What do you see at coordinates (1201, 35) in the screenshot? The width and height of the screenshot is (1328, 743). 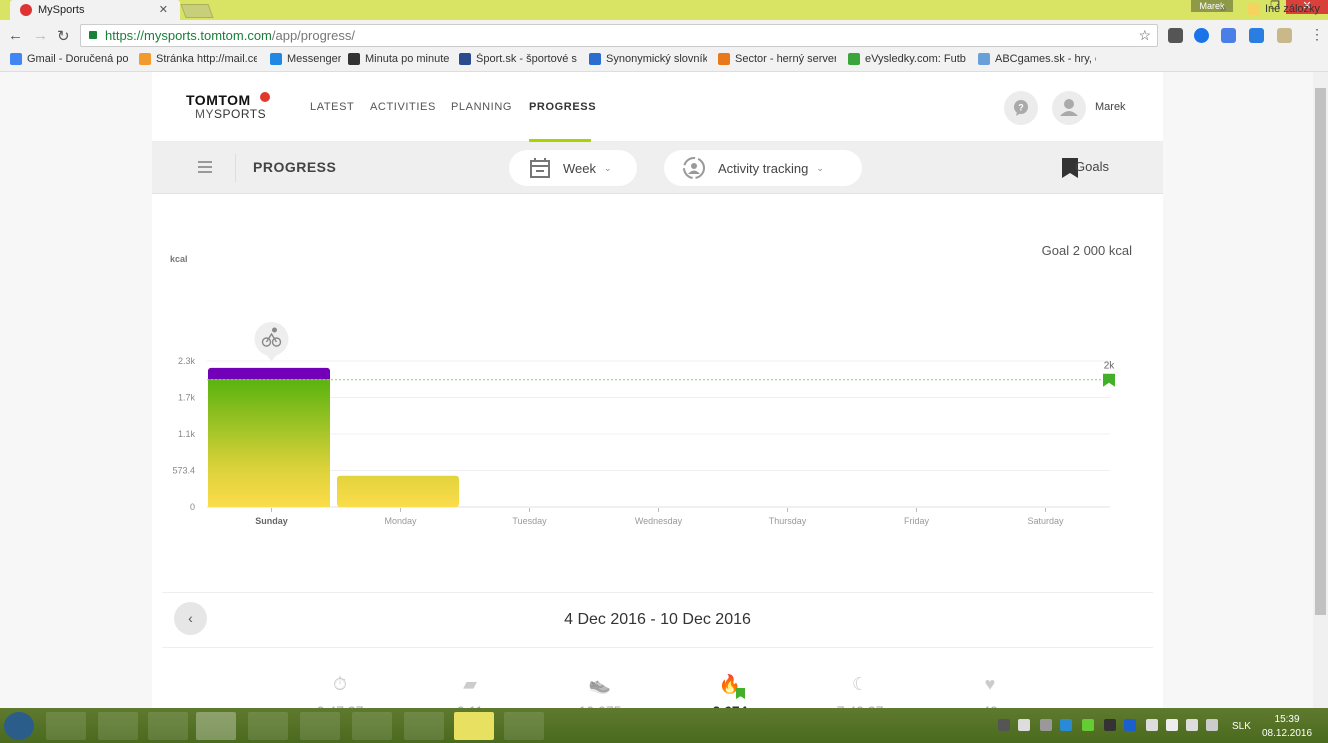 I see `extension-icon` at bounding box center [1201, 35].